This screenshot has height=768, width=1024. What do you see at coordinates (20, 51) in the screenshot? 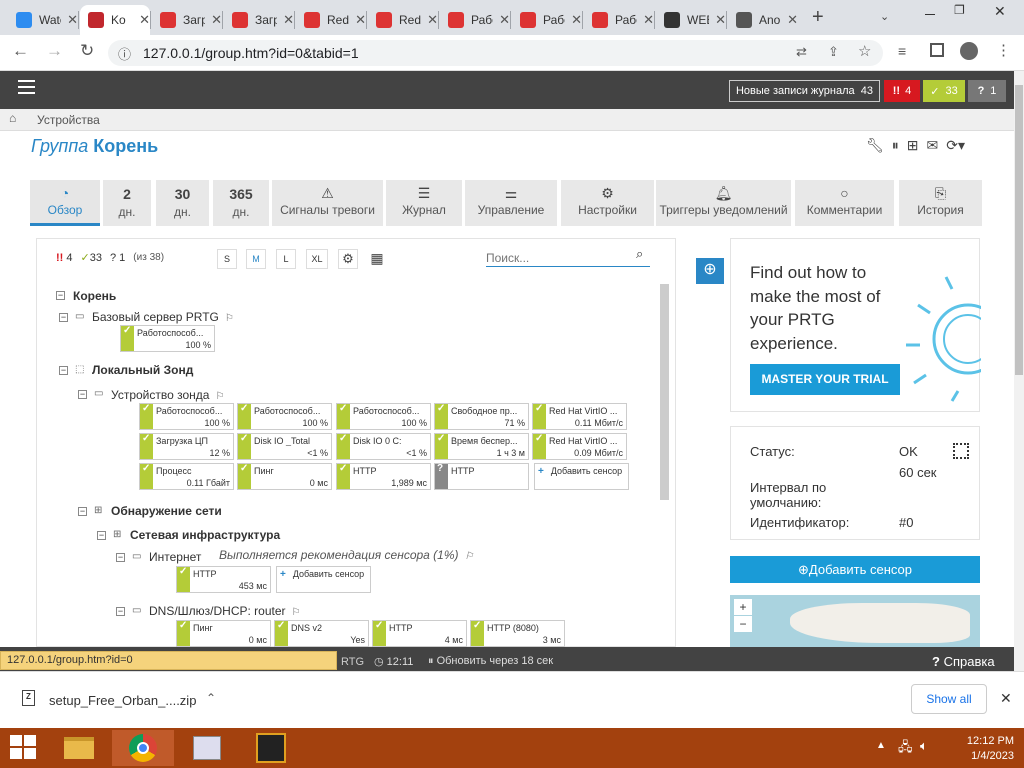
I see `back-icon: ←` at bounding box center [20, 51].